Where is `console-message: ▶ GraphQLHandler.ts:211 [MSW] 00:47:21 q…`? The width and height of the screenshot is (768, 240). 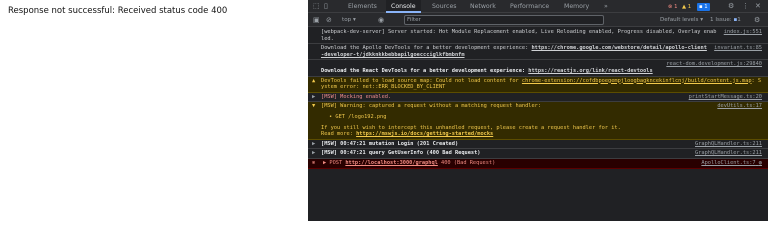 console-message: ▶ GraphQLHandler.ts:211 [MSW] 00:47:21 q… is located at coordinates (538, 154).